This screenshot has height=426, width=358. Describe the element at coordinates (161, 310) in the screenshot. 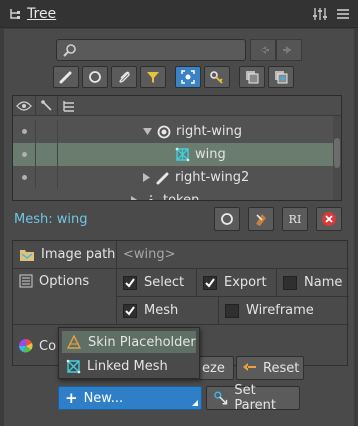

I see `mesh-option-label: Mesh` at that location.